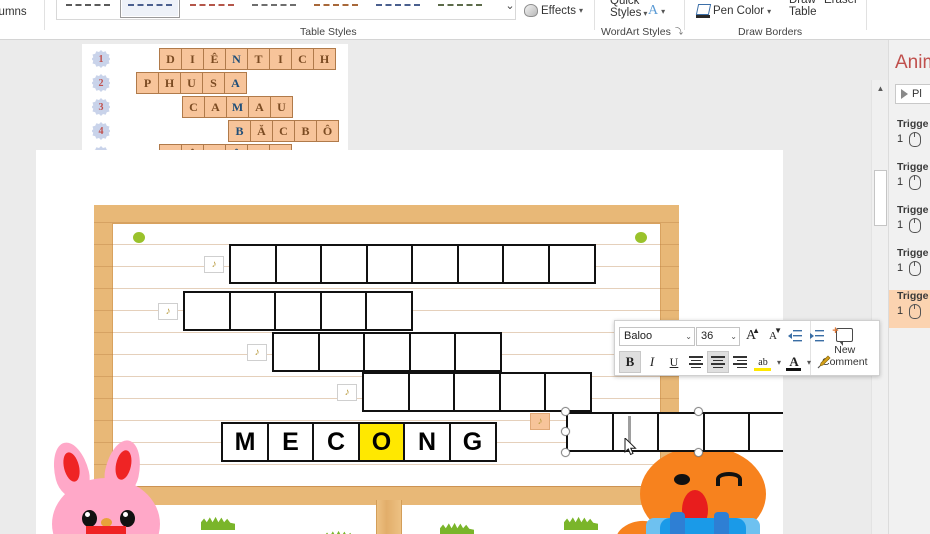 The image size is (930, 534). What do you see at coordinates (912, 94) in the screenshot?
I see `play-animation-button: Pl` at bounding box center [912, 94].